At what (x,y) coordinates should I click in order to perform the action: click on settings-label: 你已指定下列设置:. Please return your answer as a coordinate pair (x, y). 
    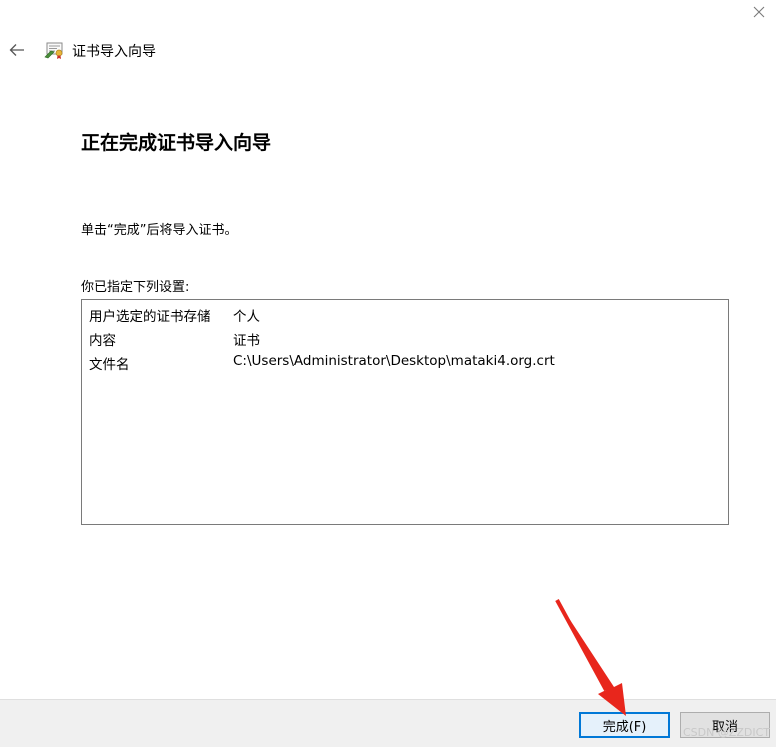
    Looking at the image, I should click on (135, 287).